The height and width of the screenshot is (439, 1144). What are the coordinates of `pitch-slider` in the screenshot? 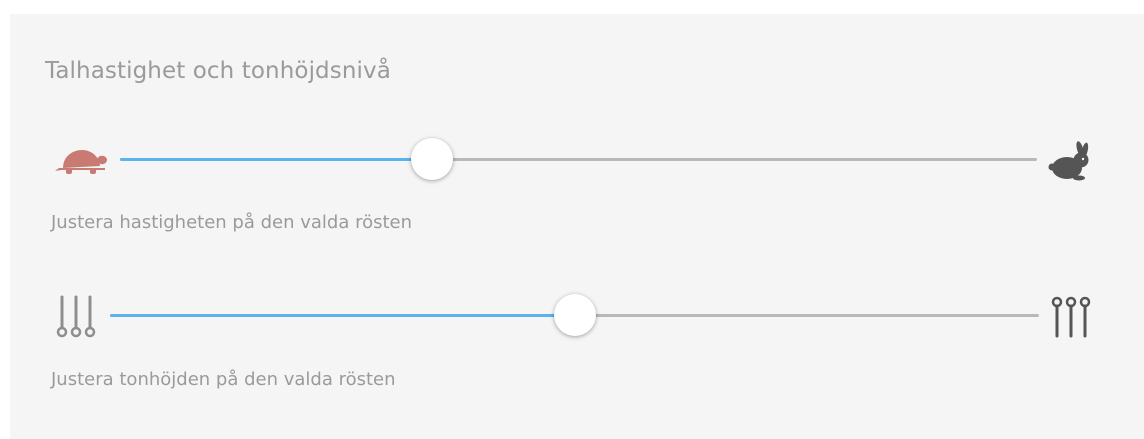 It's located at (574, 315).